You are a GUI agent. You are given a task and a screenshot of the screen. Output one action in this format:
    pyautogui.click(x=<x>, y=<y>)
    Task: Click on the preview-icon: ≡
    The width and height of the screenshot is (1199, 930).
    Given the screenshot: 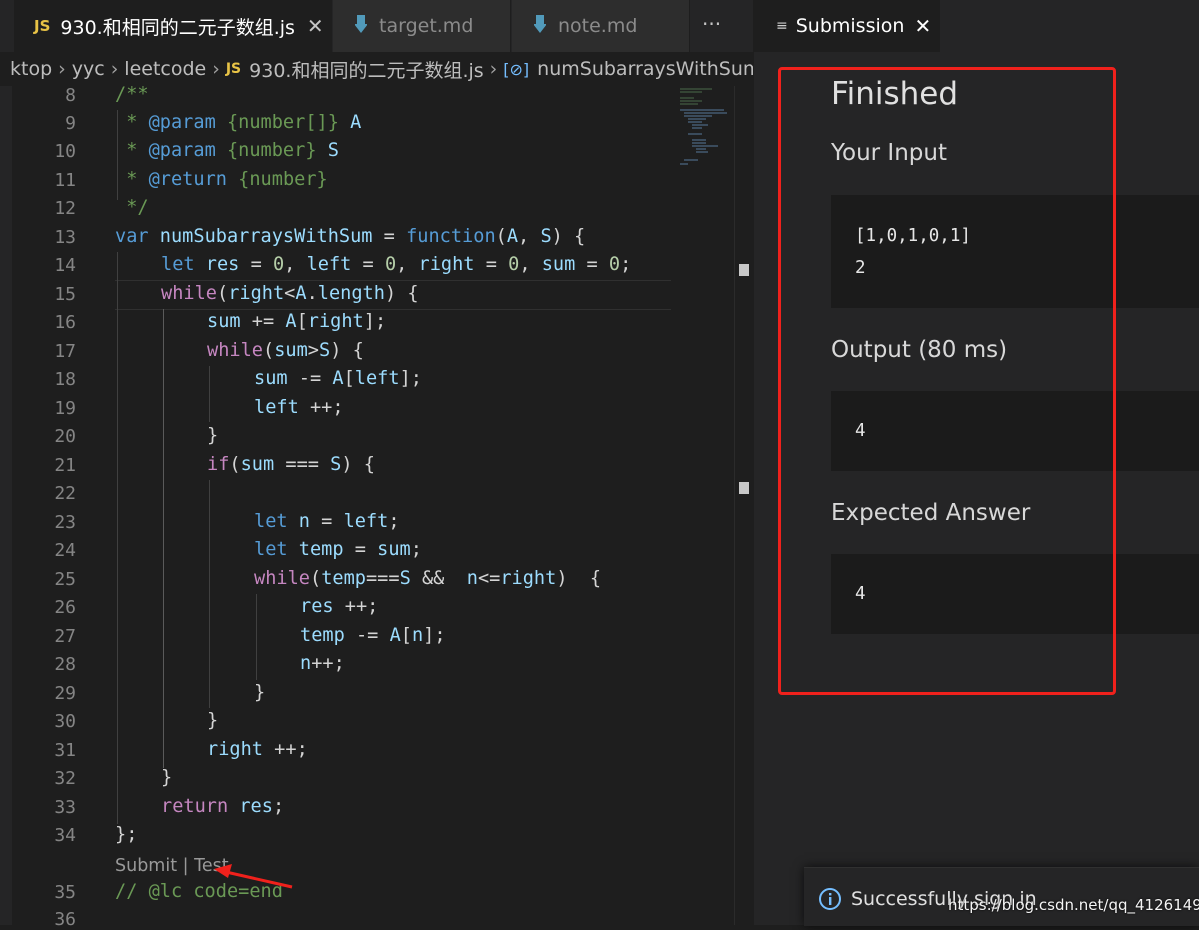 What is the action you would take?
    pyautogui.click(x=782, y=26)
    